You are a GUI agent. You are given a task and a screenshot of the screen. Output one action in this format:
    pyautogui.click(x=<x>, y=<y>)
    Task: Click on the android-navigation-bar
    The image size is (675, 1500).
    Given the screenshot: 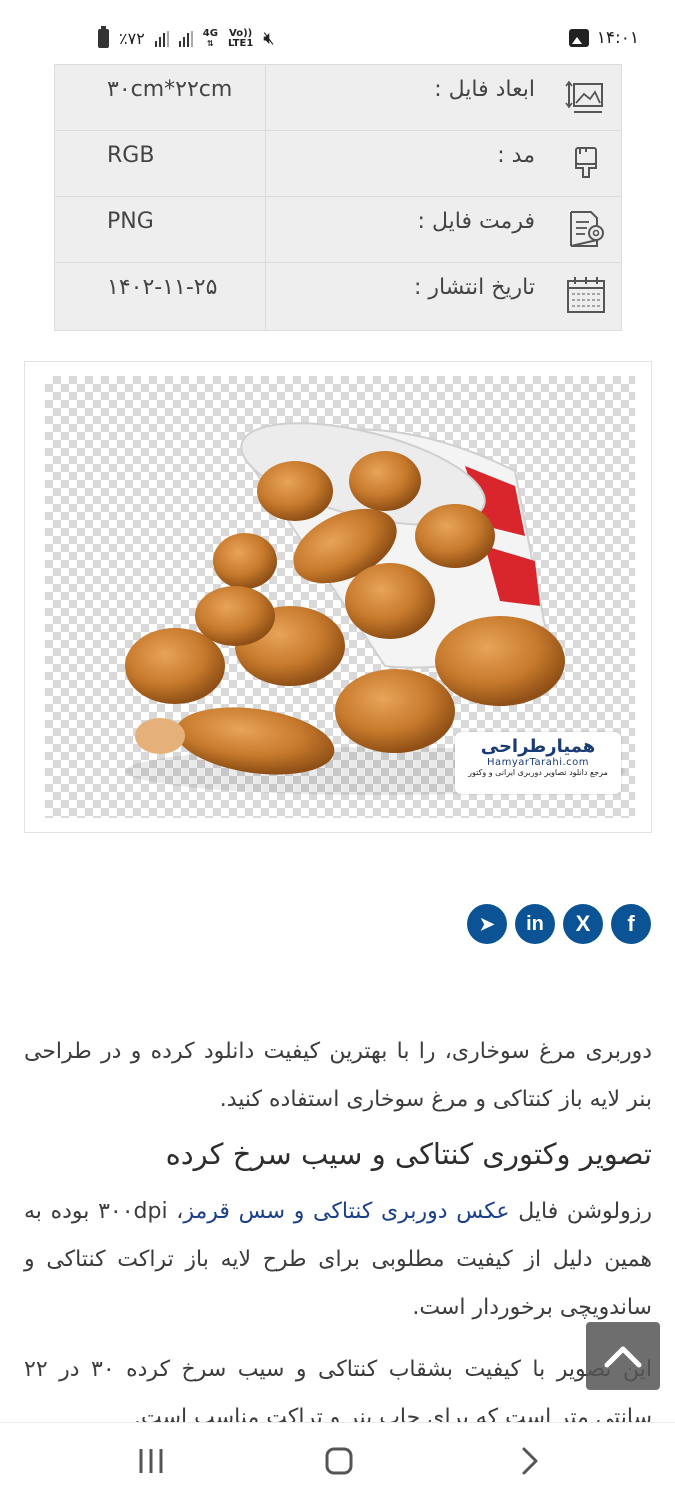 What is the action you would take?
    pyautogui.click(x=337, y=1461)
    